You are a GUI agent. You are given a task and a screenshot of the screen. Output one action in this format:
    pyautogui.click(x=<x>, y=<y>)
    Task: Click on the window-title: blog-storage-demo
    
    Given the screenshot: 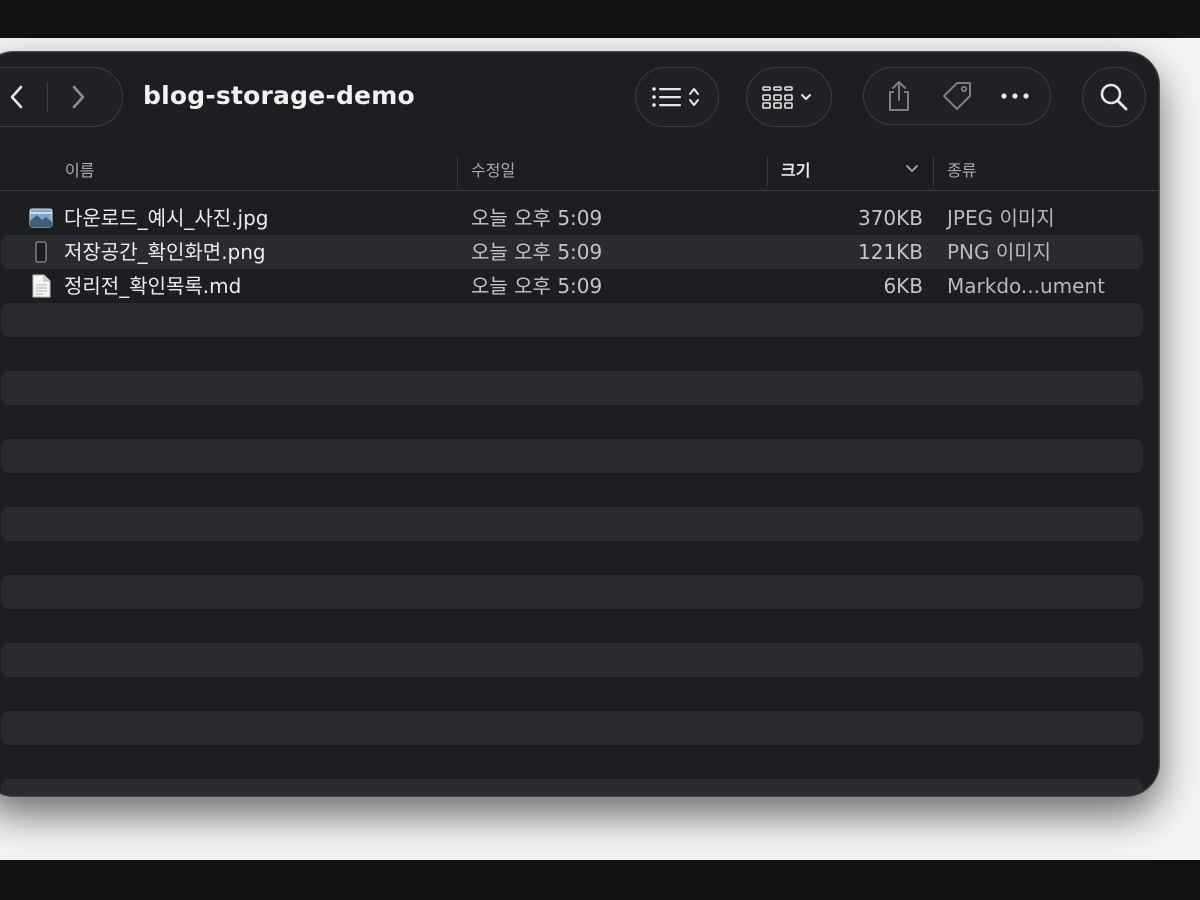 What is the action you would take?
    pyautogui.click(x=279, y=95)
    